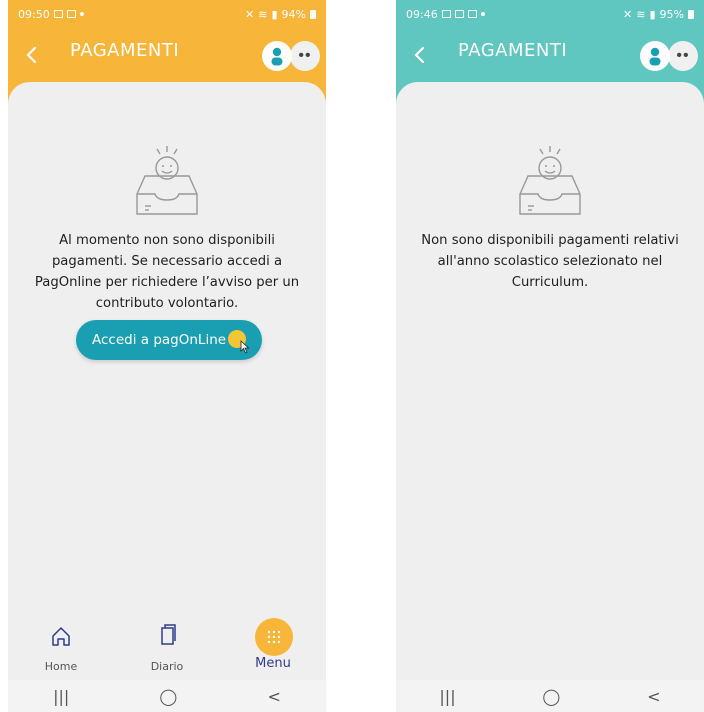 This screenshot has height=712, width=704. What do you see at coordinates (482, 14) in the screenshot?
I see `status-dot-icon` at bounding box center [482, 14].